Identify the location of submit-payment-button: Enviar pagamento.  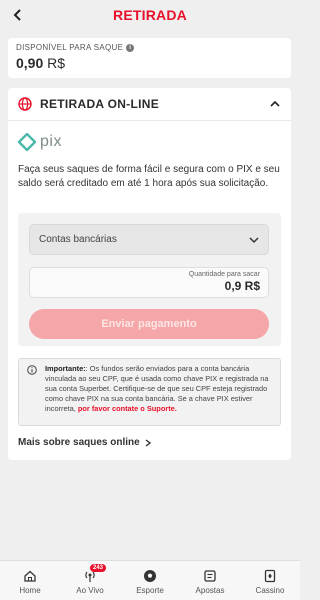
(149, 324).